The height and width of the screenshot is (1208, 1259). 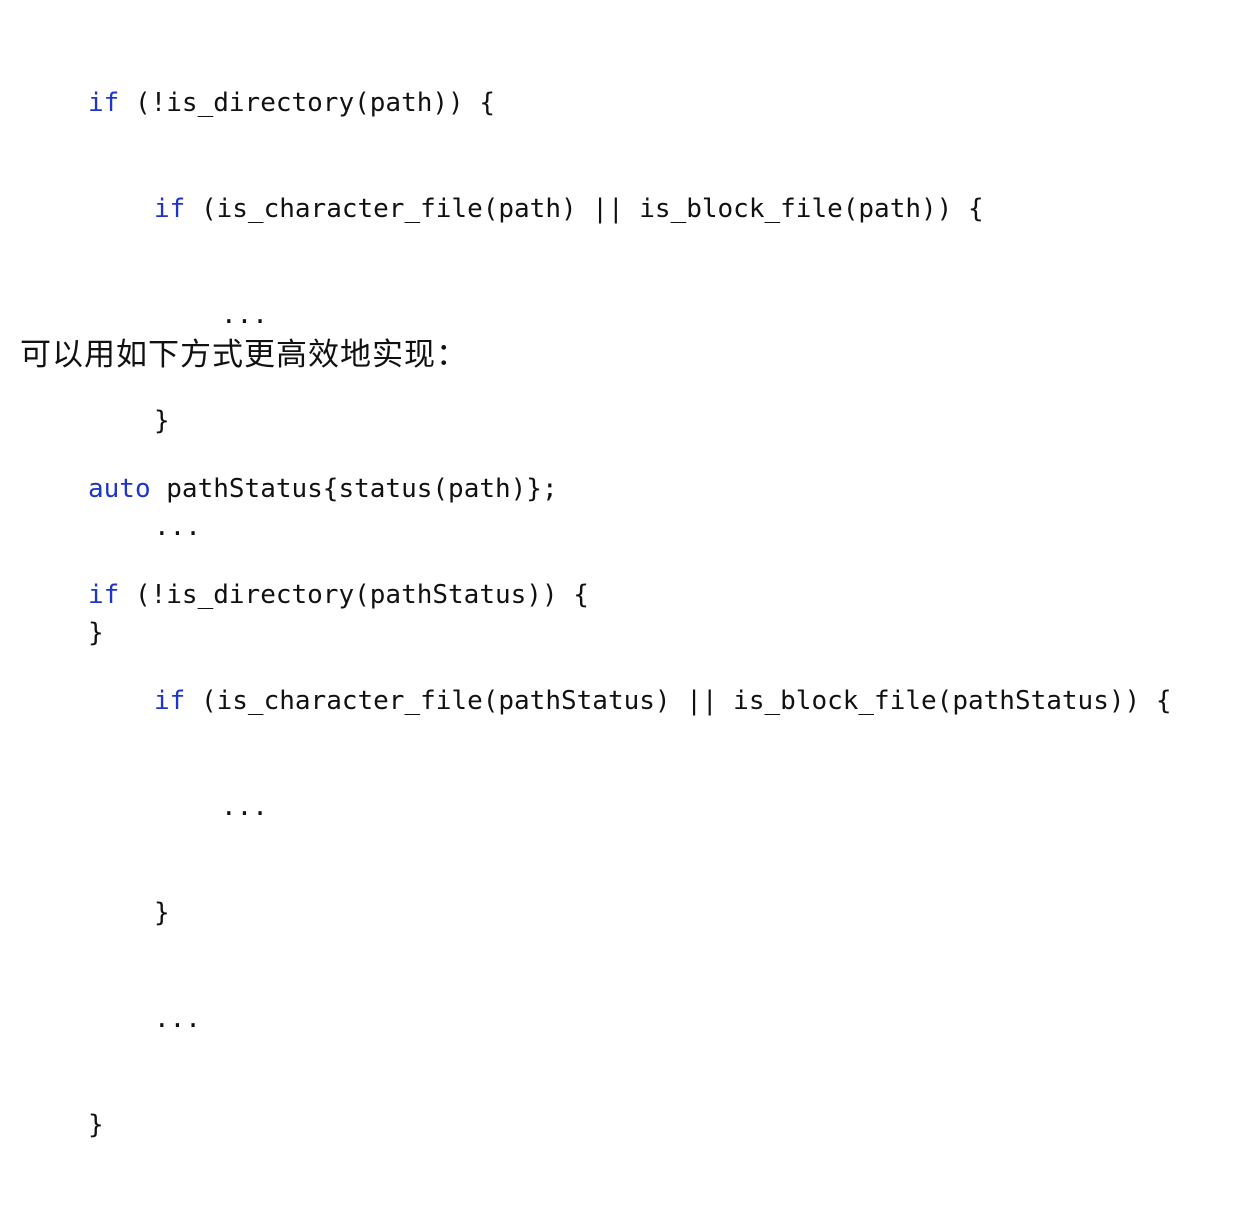 What do you see at coordinates (307, 103) in the screenshot?
I see `code-text: (!is_directory(path)) {` at bounding box center [307, 103].